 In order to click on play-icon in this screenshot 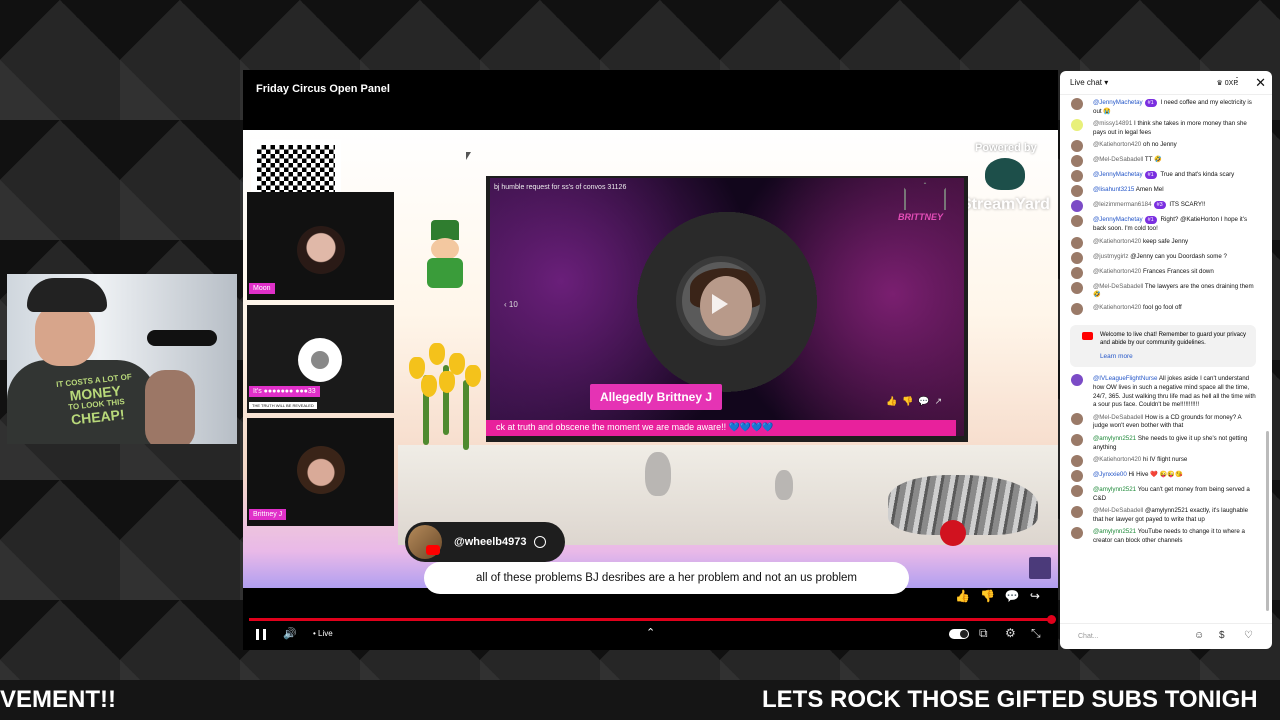, I will do `click(720, 304)`.